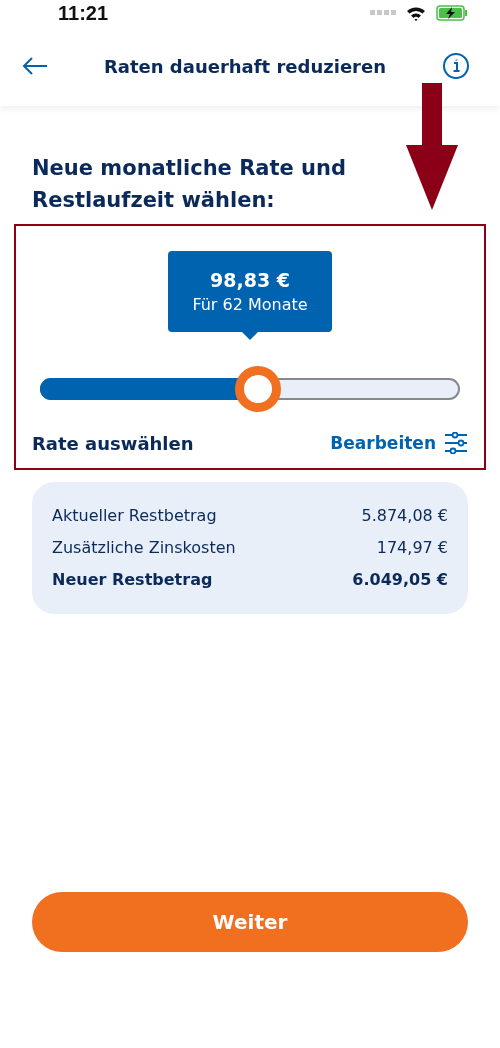 The image size is (500, 1048). What do you see at coordinates (83, 13) in the screenshot?
I see `status-time: 11:21` at bounding box center [83, 13].